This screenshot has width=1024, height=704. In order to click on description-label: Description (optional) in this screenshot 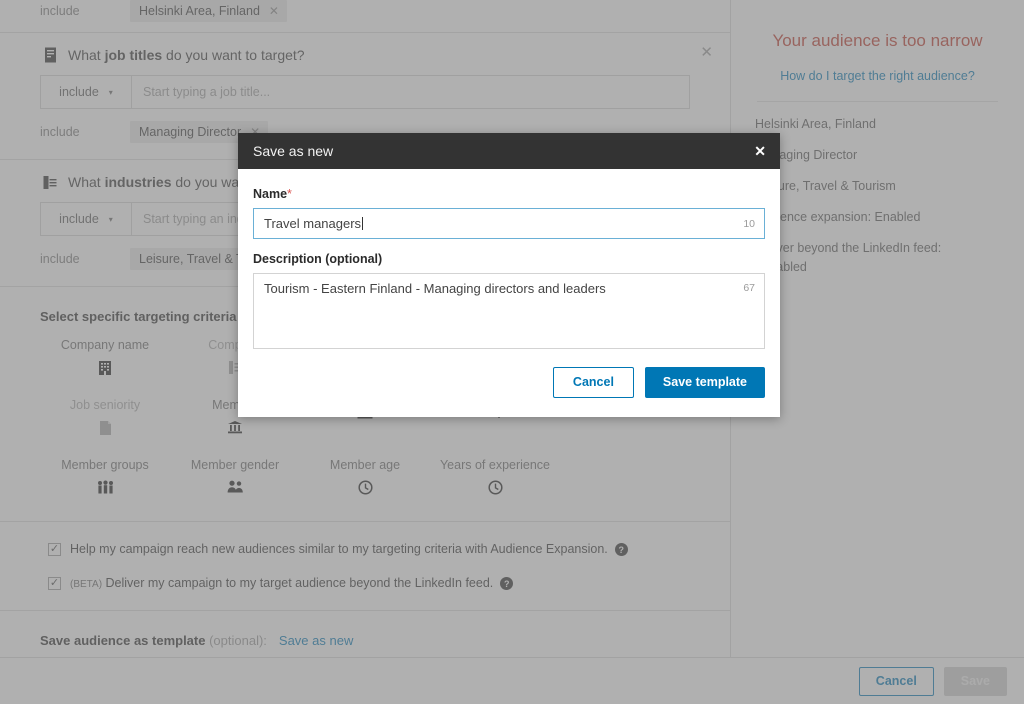, I will do `click(318, 259)`.